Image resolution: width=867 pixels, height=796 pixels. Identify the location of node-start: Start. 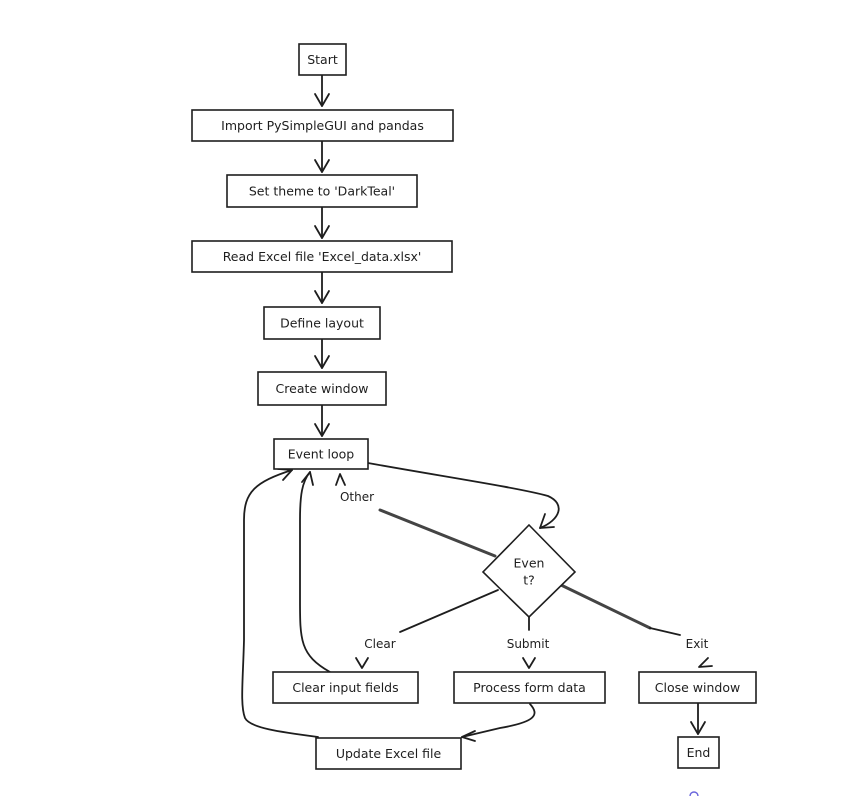
(322, 59).